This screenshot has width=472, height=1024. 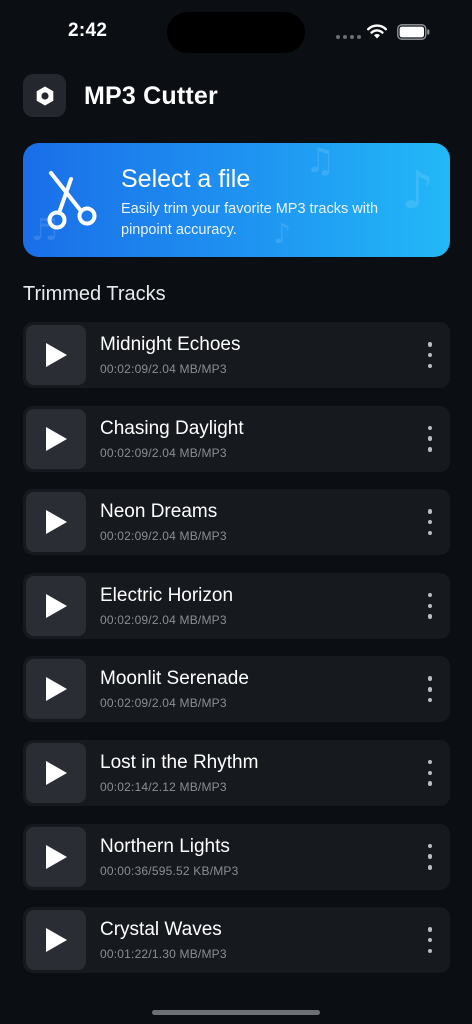 I want to click on list-item: Electric Horizon 00:02:09/2.04 MB/MP3, so click(x=236, y=605).